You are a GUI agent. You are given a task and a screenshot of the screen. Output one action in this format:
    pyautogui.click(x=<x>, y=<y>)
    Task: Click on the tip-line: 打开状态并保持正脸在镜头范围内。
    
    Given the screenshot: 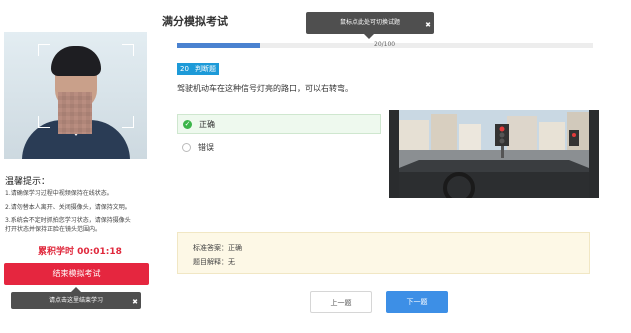 What is the action you would take?
    pyautogui.click(x=53, y=229)
    